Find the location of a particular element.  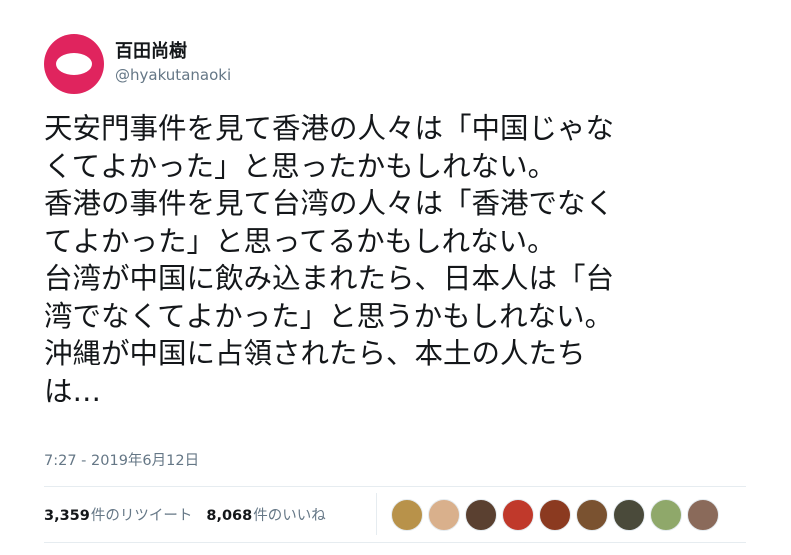

author-display-name: 百田尚樹 is located at coordinates (151, 50).